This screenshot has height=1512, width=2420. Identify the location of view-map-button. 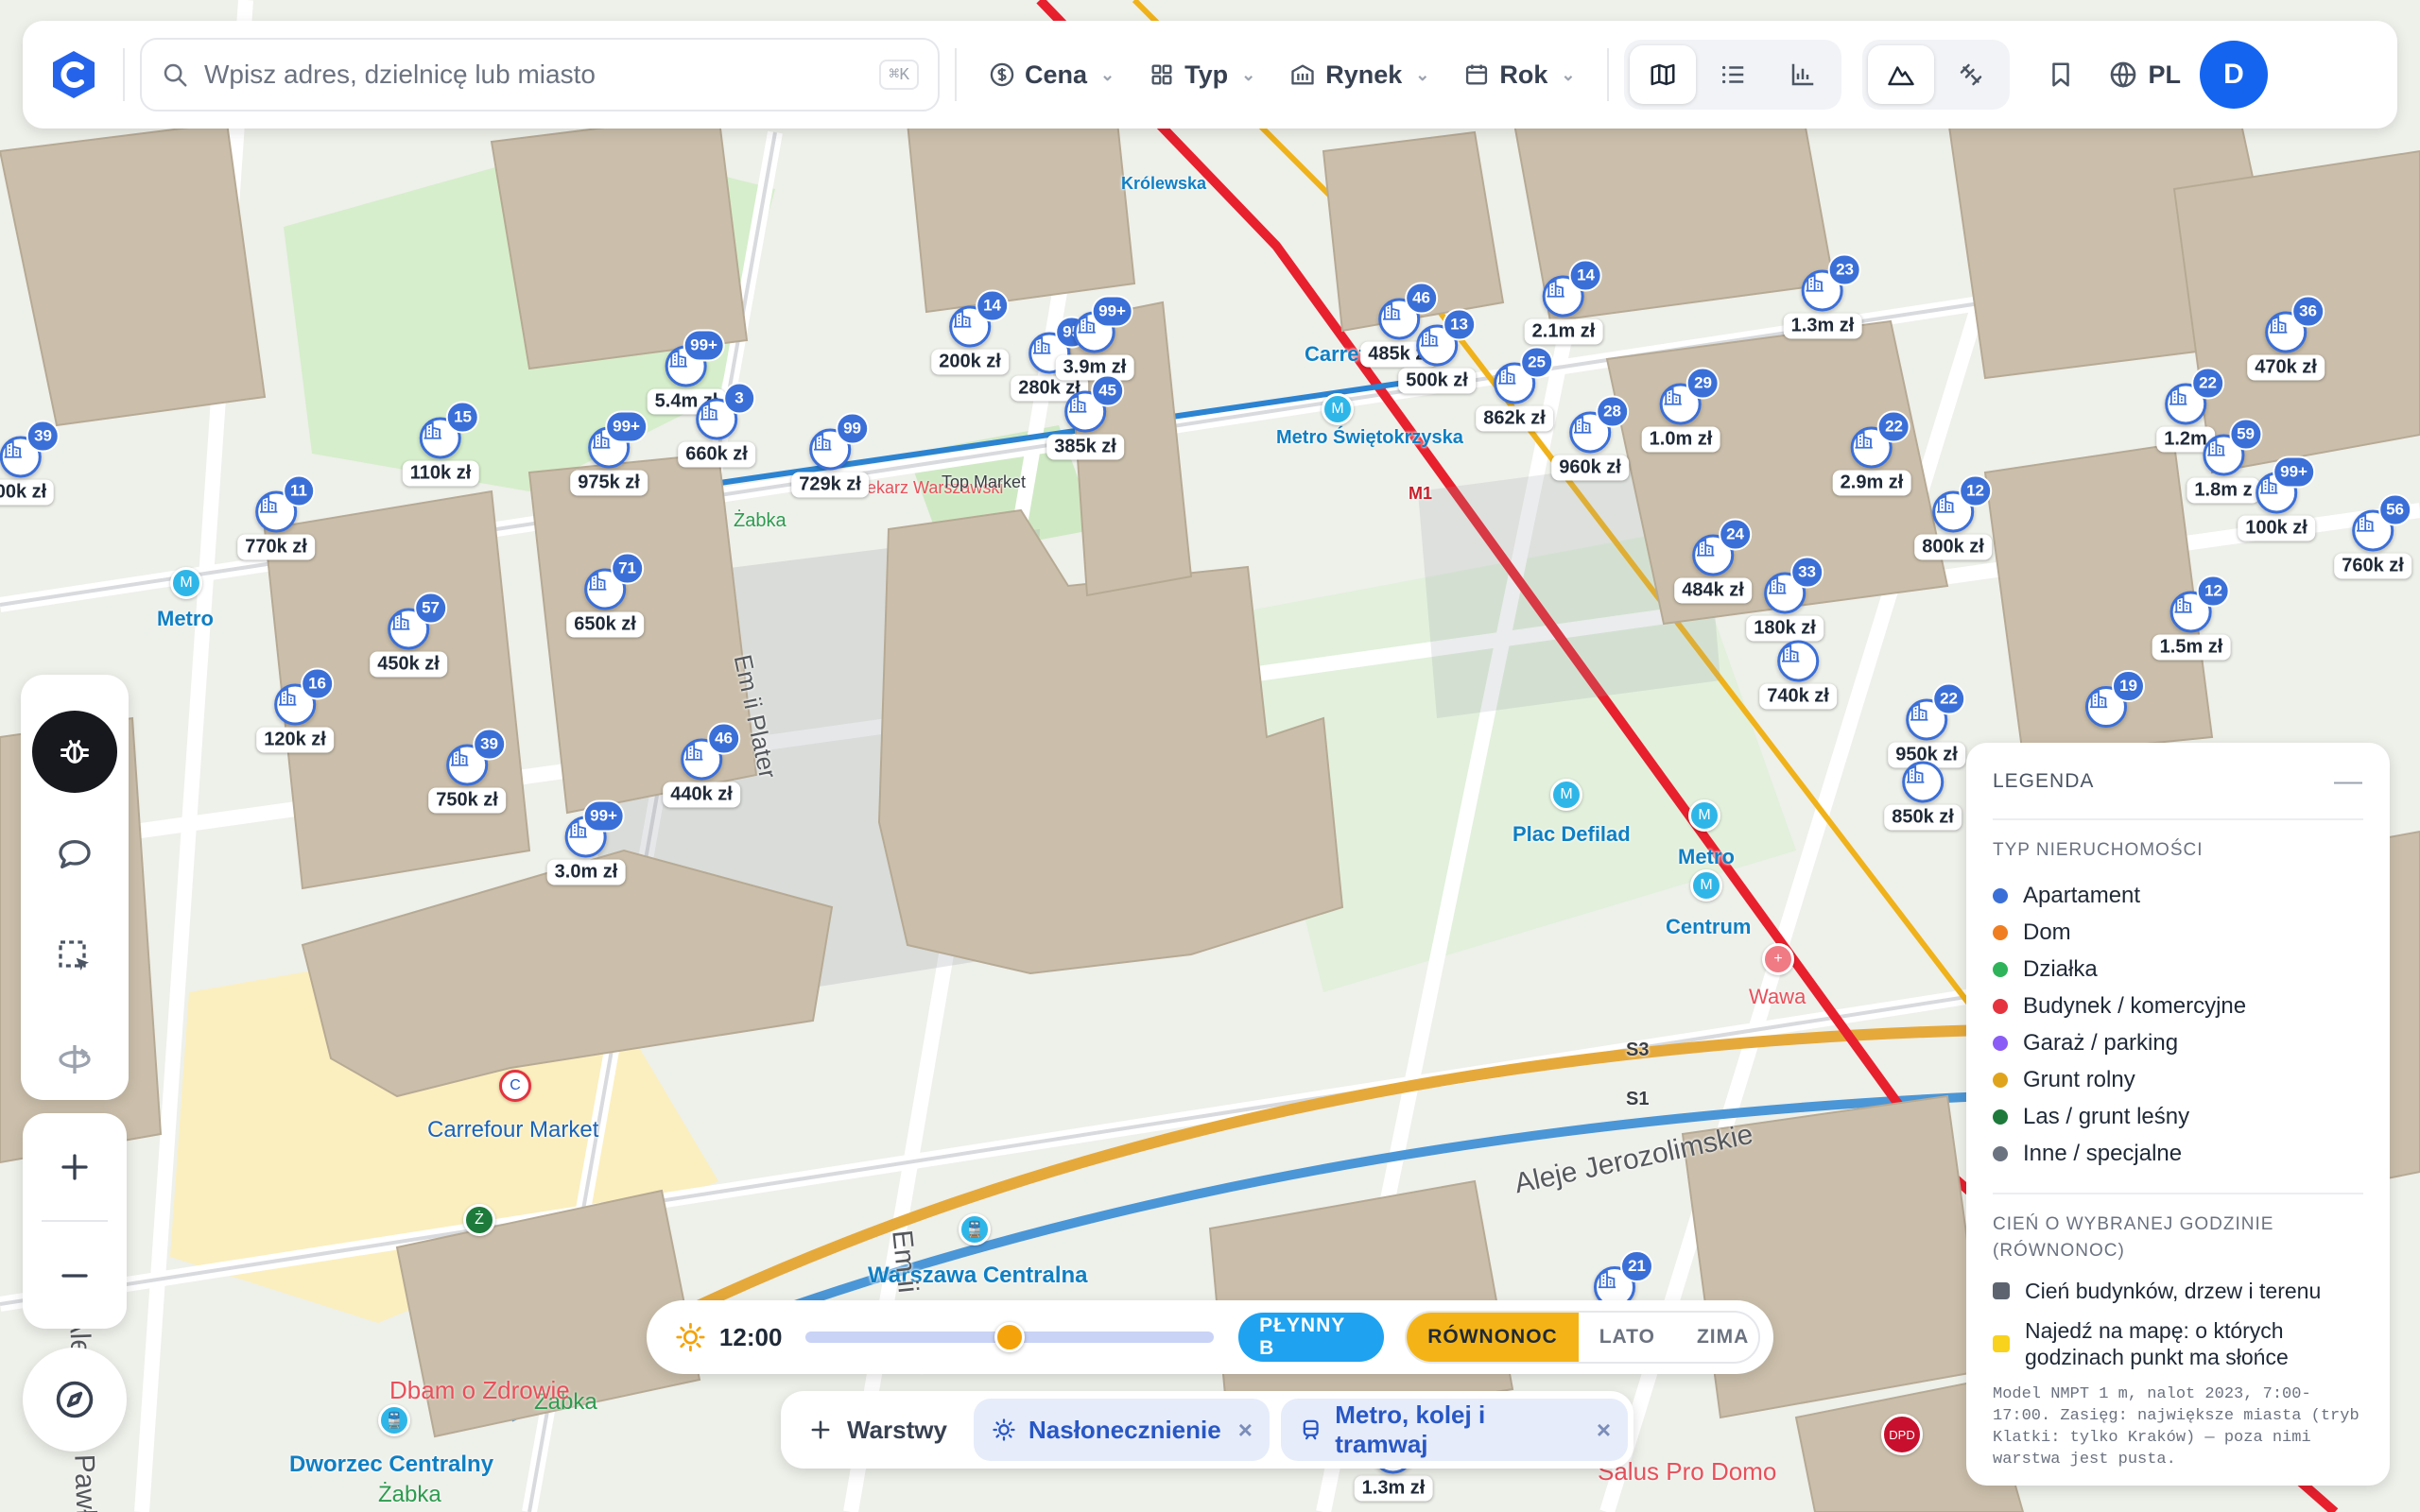
(1663, 74).